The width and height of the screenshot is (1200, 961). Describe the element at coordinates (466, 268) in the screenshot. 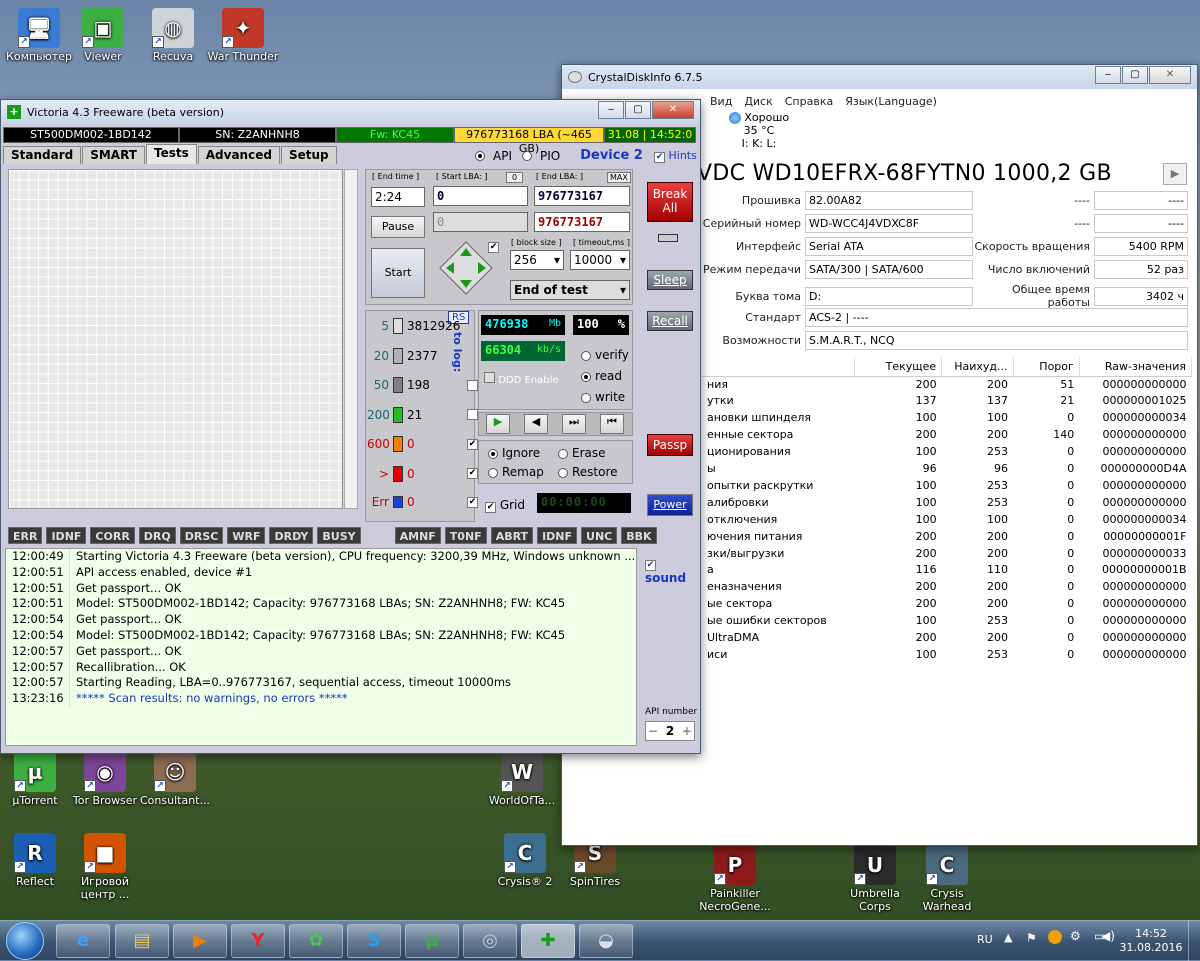

I see `direction-pad` at that location.